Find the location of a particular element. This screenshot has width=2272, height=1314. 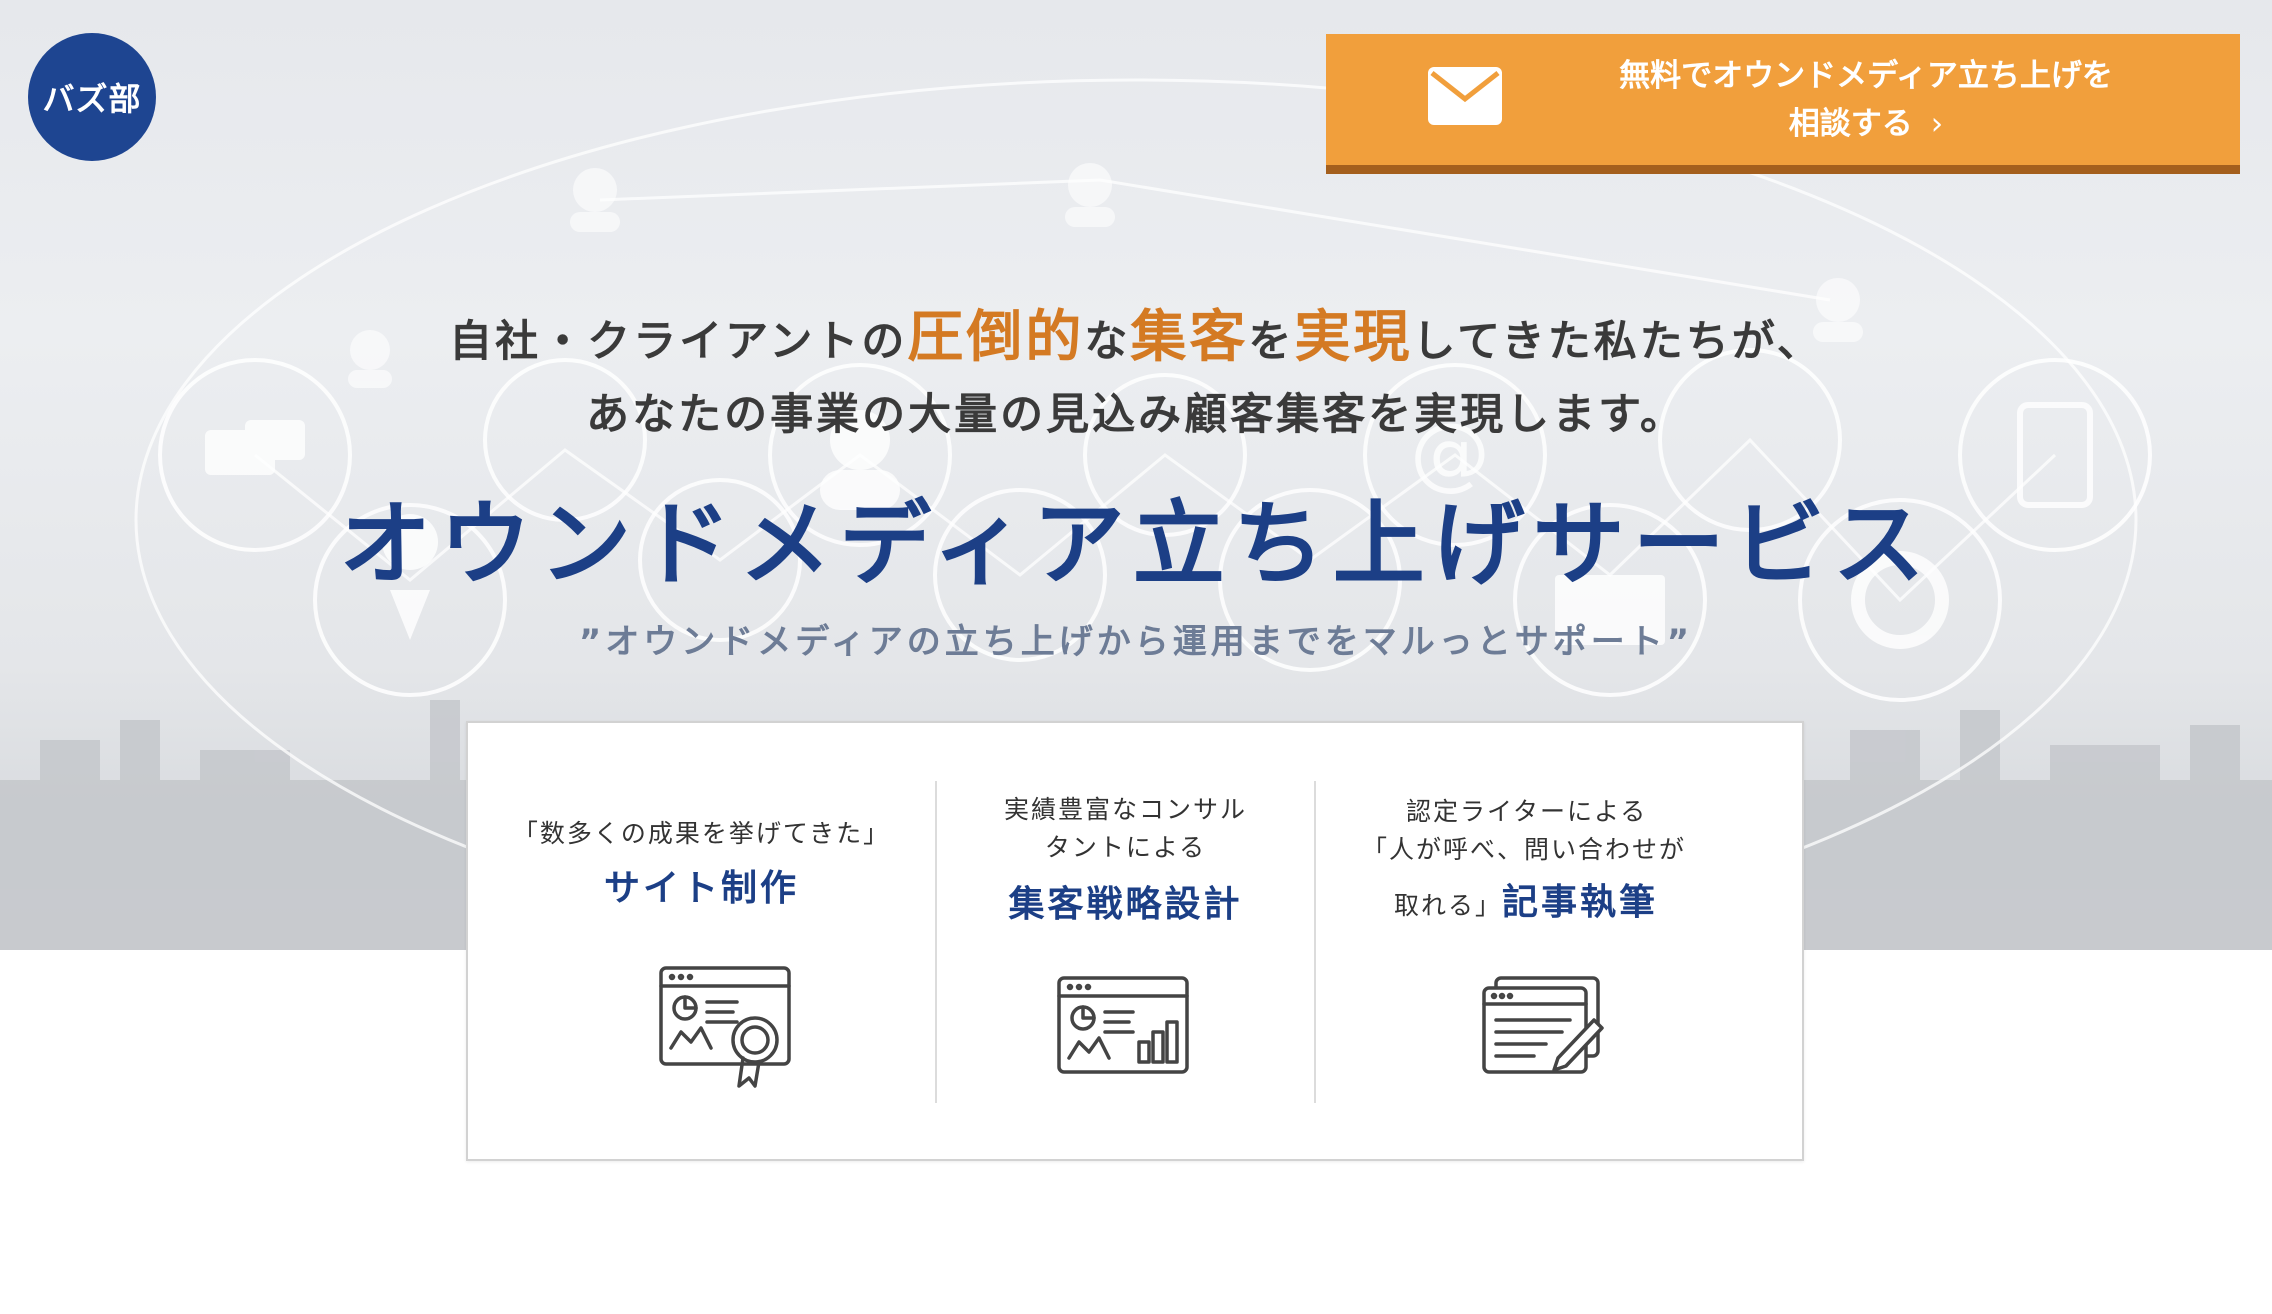

cta-label: 無料でオウンドメディア立ち上げを 相談する › is located at coordinates (1866, 100).